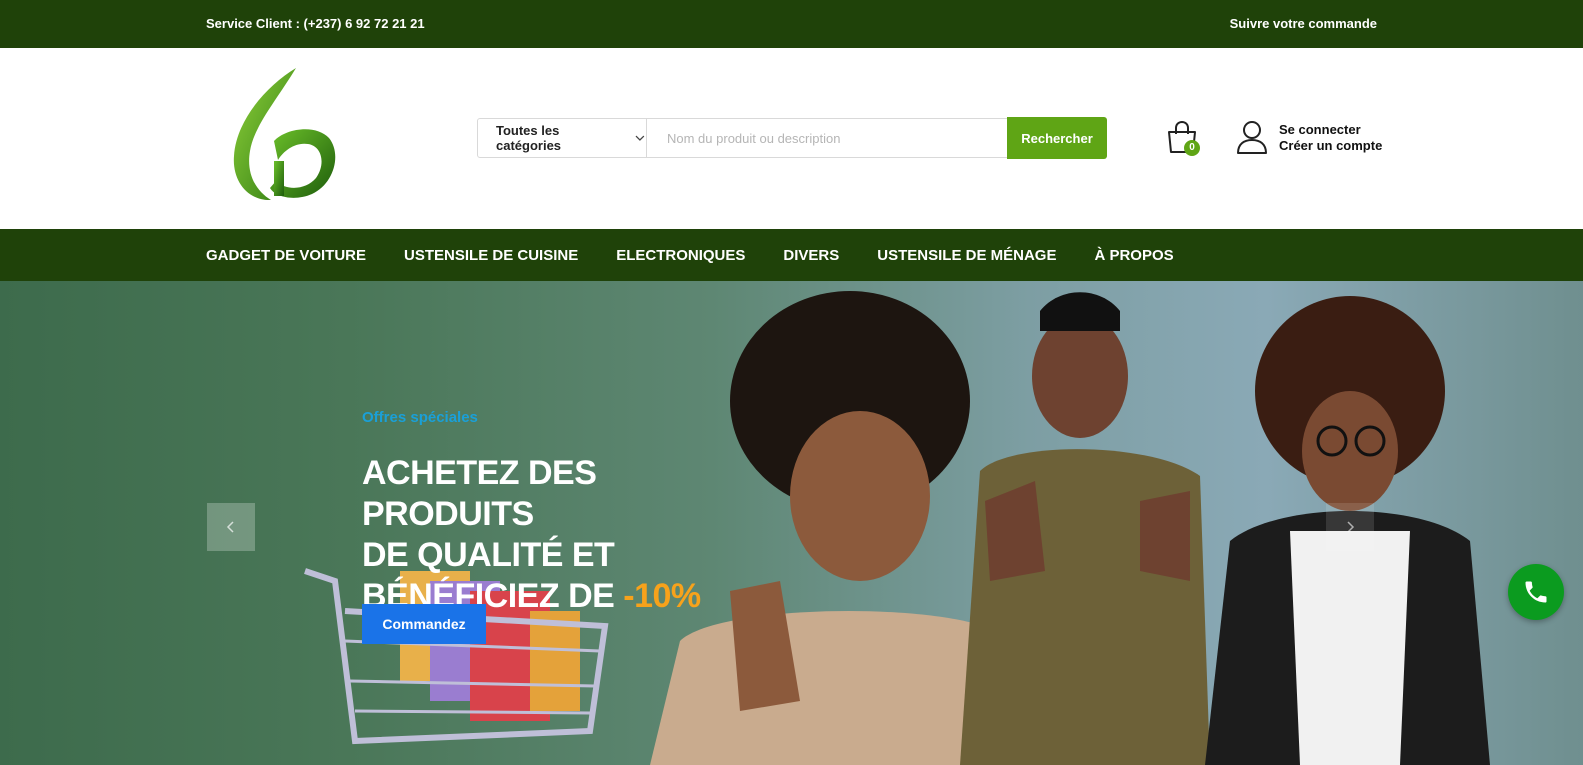  I want to click on cart-button: 0, so click(1184, 140).